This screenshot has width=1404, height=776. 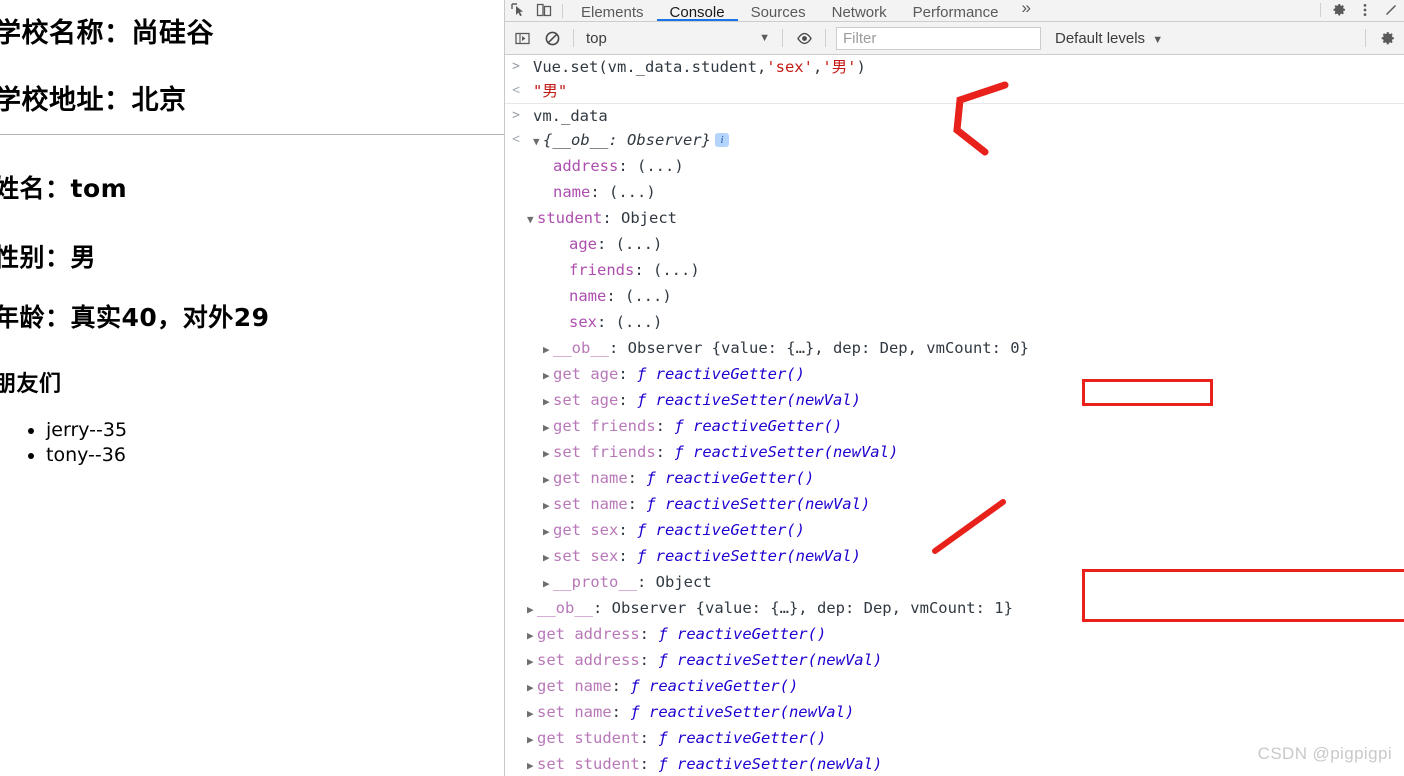 What do you see at coordinates (954, 401) in the screenshot?
I see `console-property-row: set age: ƒ reactiveSetter(newVal)` at bounding box center [954, 401].